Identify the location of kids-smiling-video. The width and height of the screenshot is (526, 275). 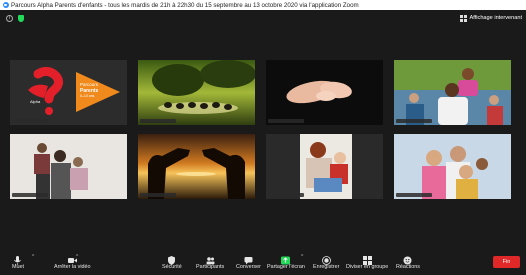
(452, 166).